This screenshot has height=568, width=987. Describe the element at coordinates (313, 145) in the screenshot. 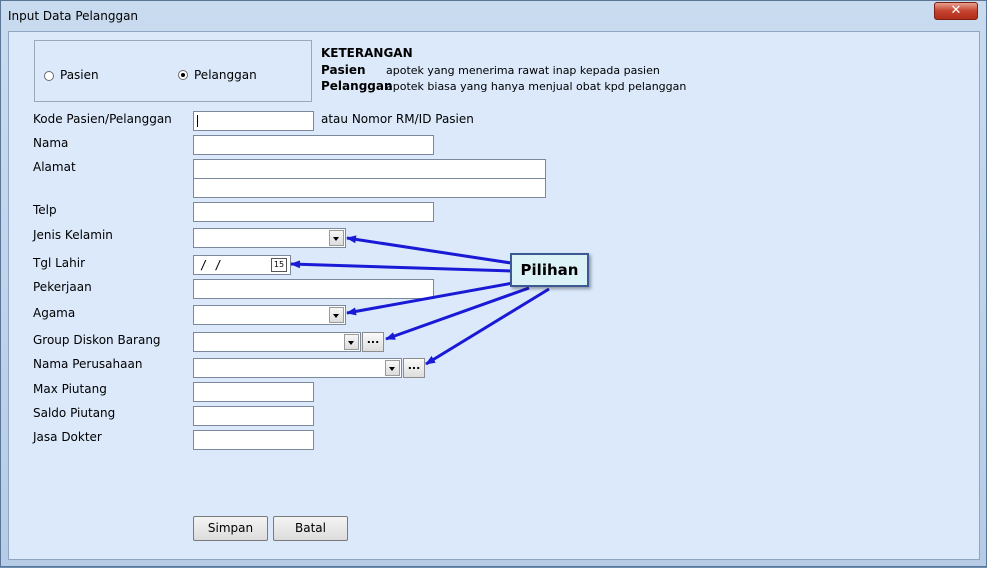

I see `nama-input` at that location.